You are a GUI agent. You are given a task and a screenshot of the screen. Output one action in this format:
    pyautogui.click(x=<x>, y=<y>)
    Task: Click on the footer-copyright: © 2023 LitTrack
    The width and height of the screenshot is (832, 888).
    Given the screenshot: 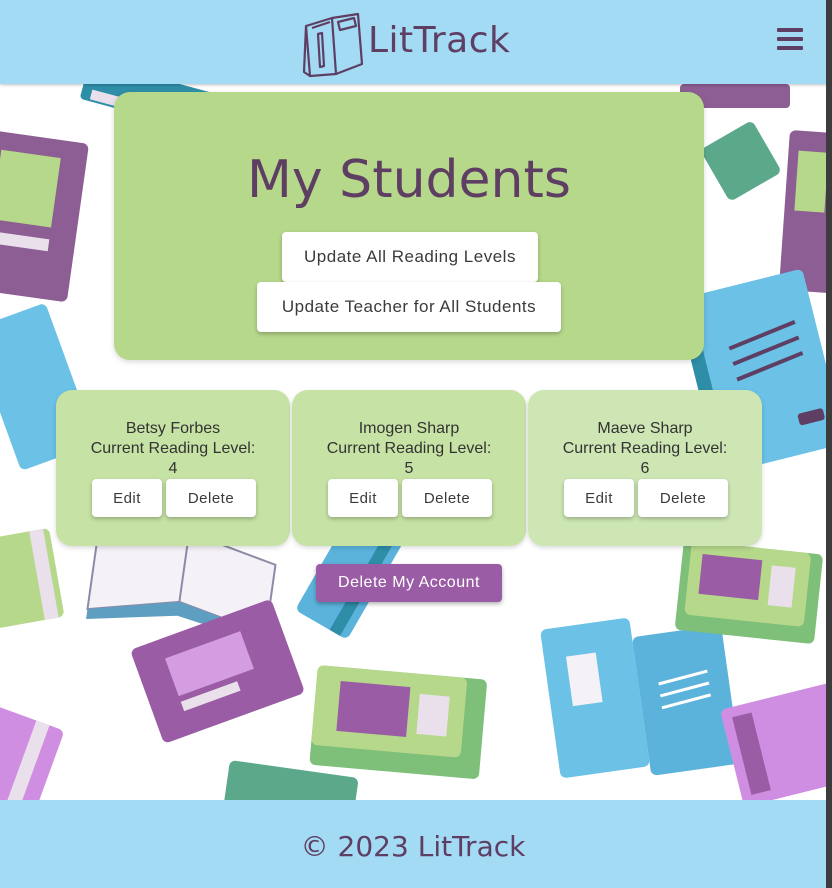 What is the action you would take?
    pyautogui.click(x=413, y=846)
    